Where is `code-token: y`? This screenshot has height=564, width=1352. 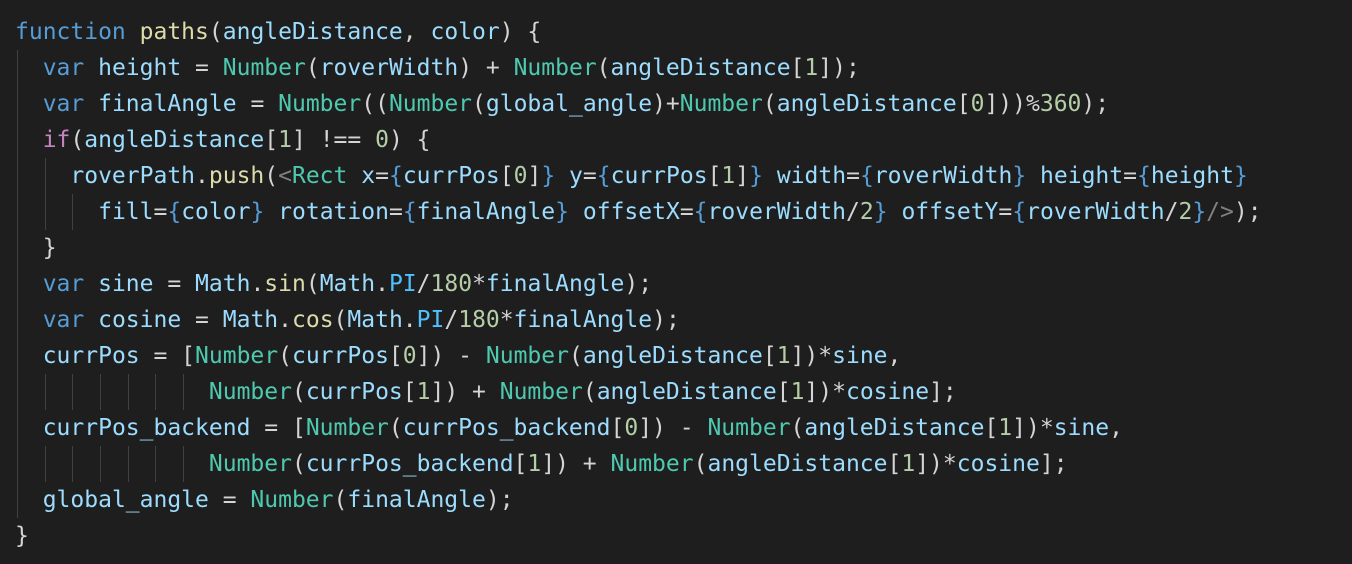
code-token: y is located at coordinates (576, 176).